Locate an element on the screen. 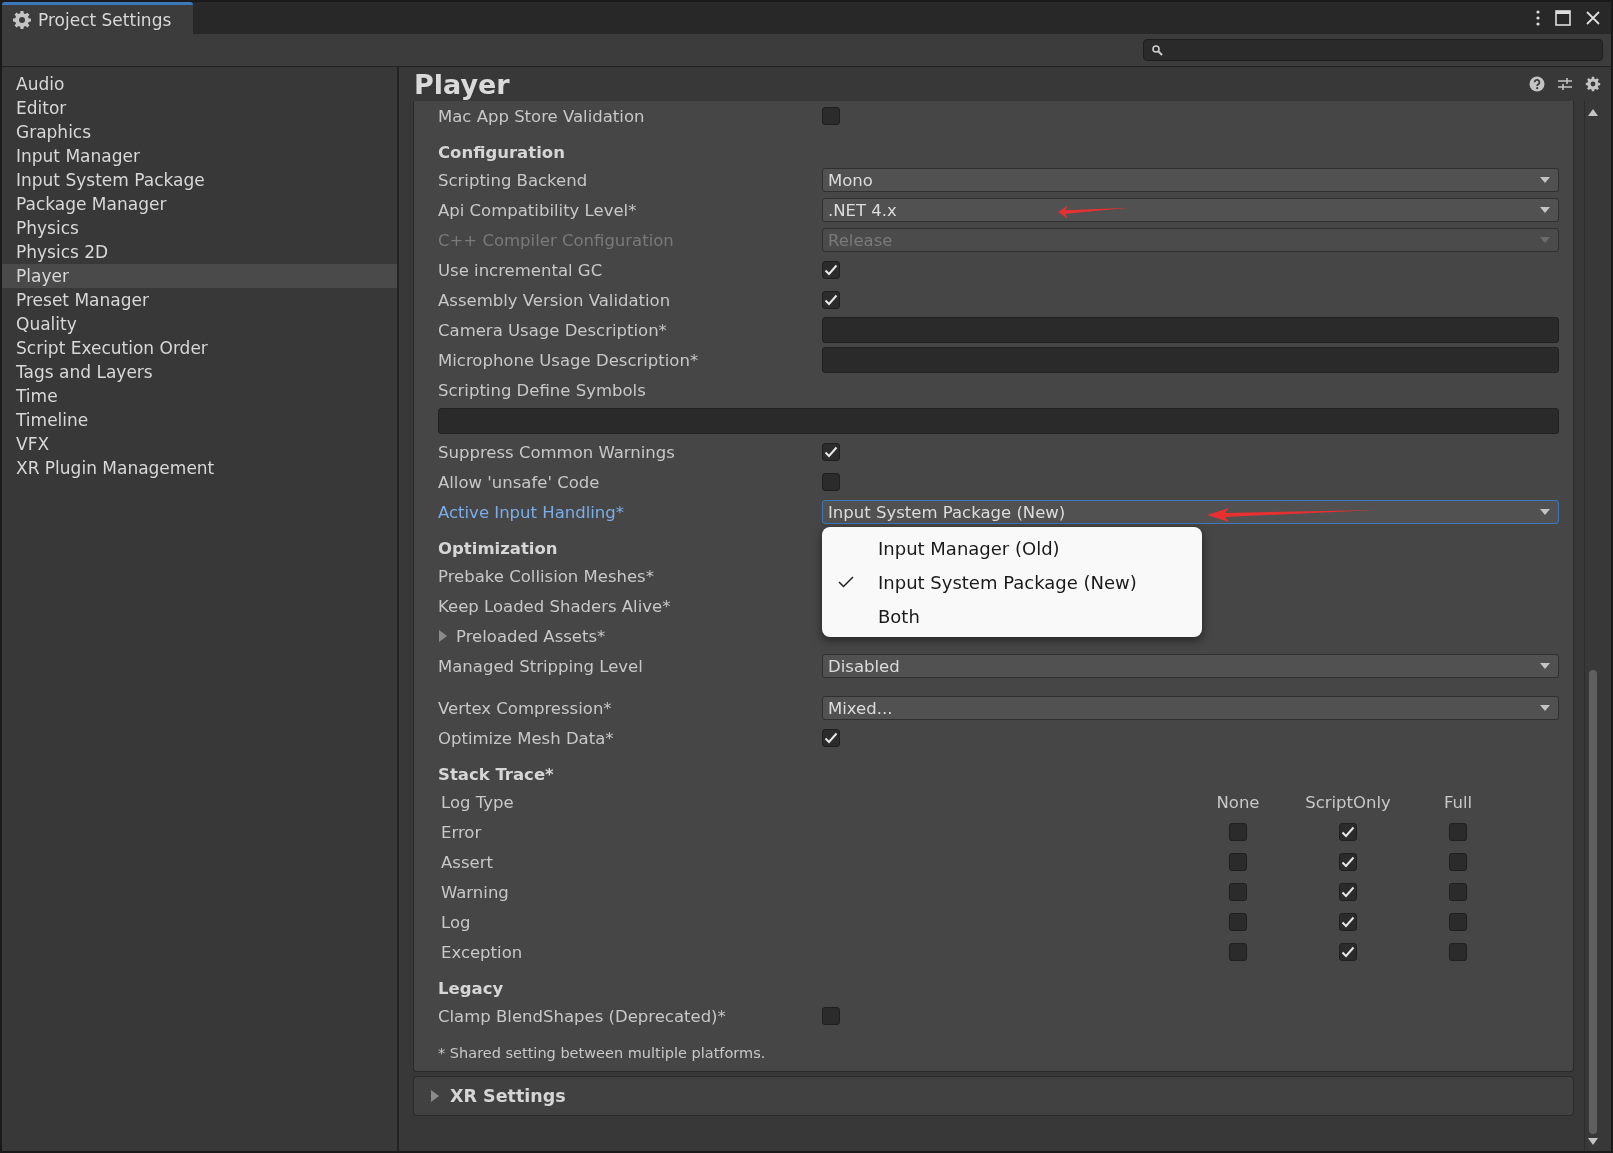 The image size is (1613, 1153). menu-item: Input Manager (Old) is located at coordinates (1012, 548).